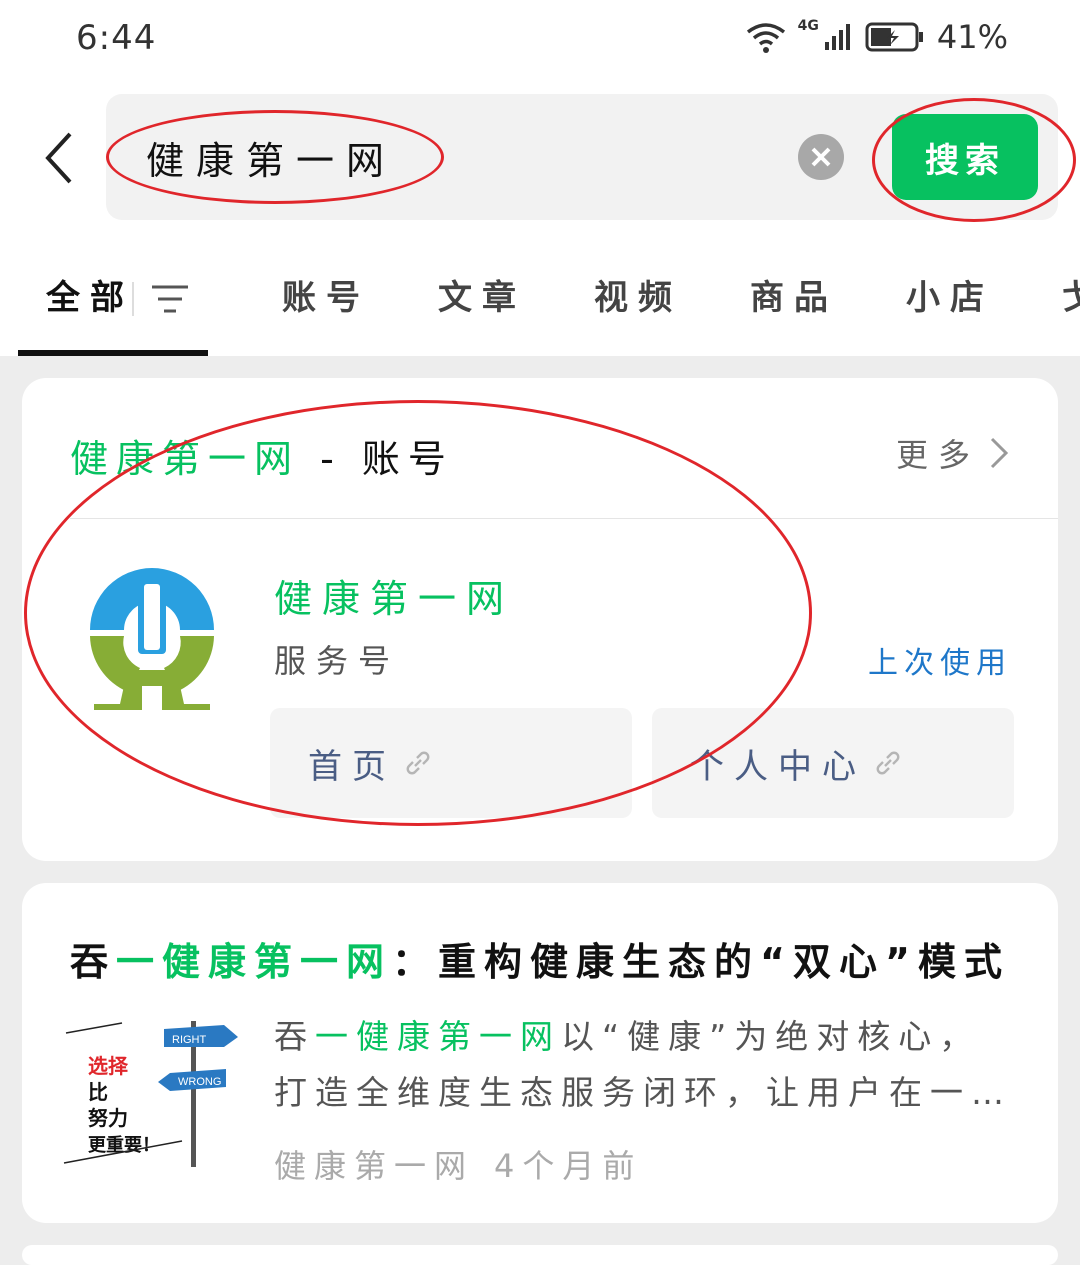 This screenshot has width=1080, height=1265. I want to click on section-title-keyword: 健康第一网, so click(185, 459).